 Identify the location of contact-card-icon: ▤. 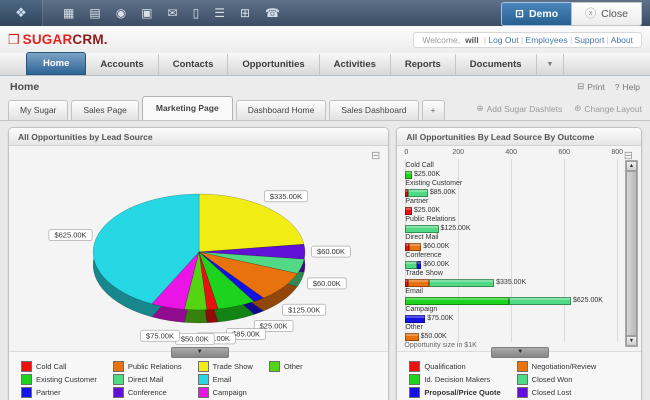
(94, 13).